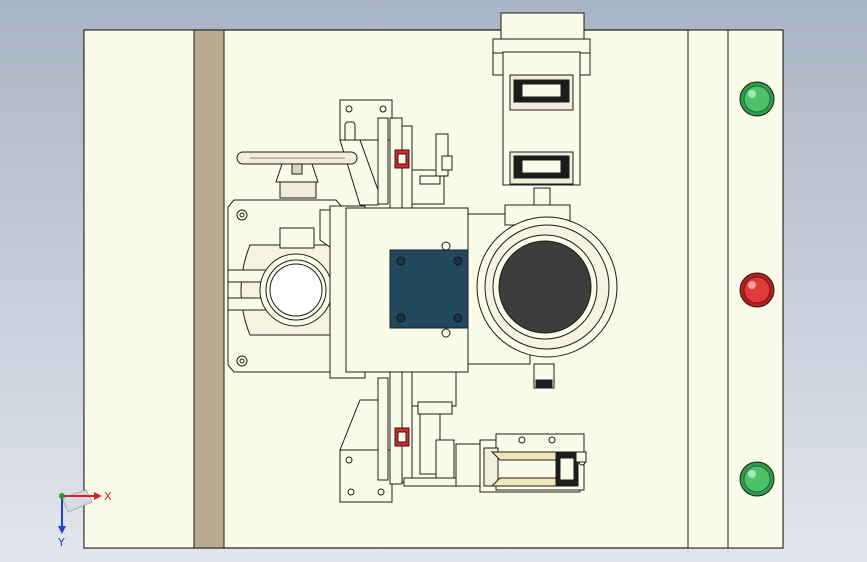 The image size is (867, 562). What do you see at coordinates (541, 111) in the screenshot?
I see `top-cylinder-assembly` at bounding box center [541, 111].